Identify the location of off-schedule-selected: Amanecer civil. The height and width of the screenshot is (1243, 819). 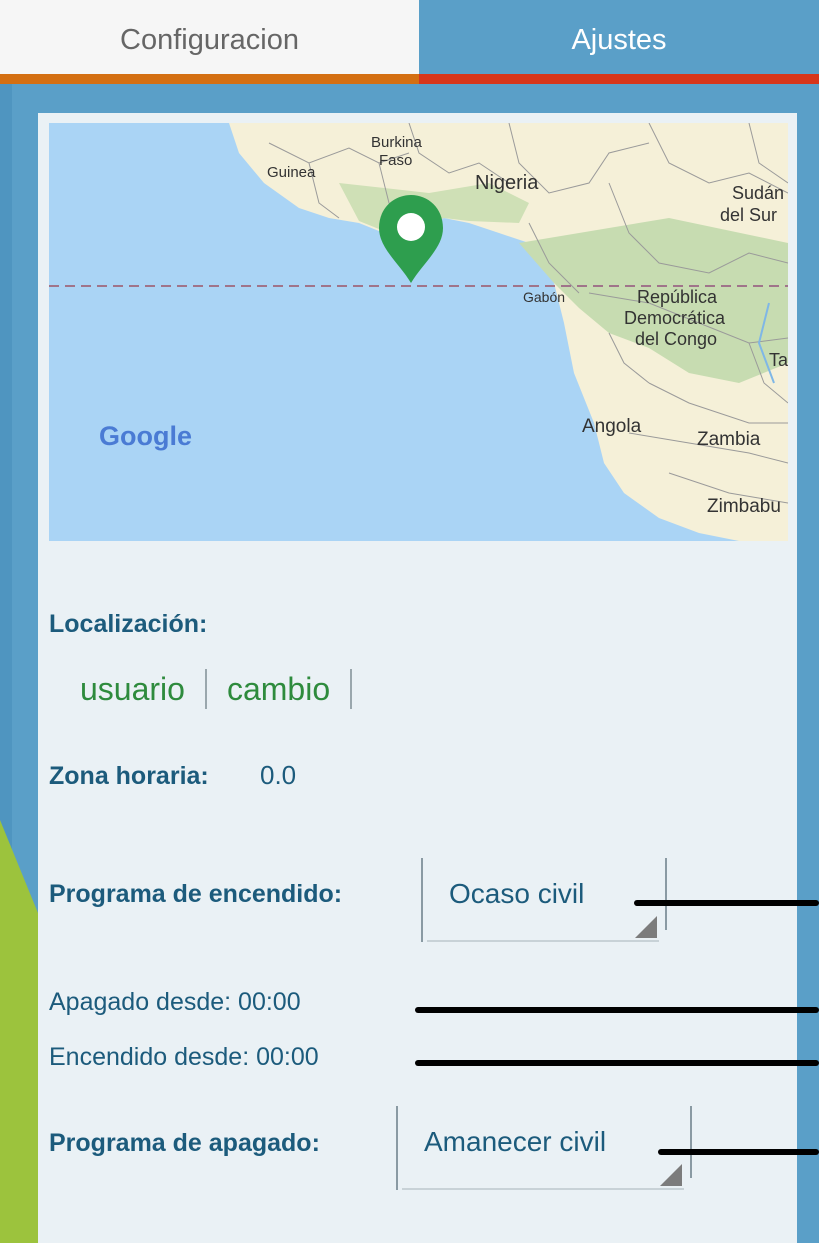
(515, 1141).